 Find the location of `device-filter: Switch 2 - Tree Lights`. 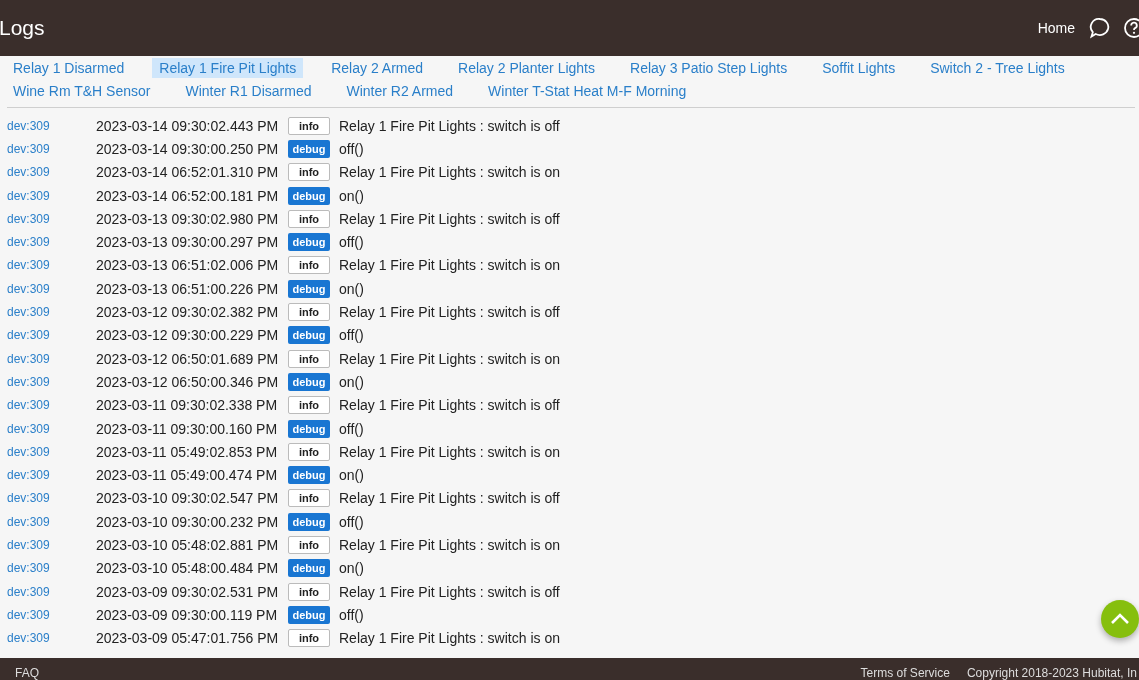

device-filter: Switch 2 - Tree Lights is located at coordinates (997, 68).